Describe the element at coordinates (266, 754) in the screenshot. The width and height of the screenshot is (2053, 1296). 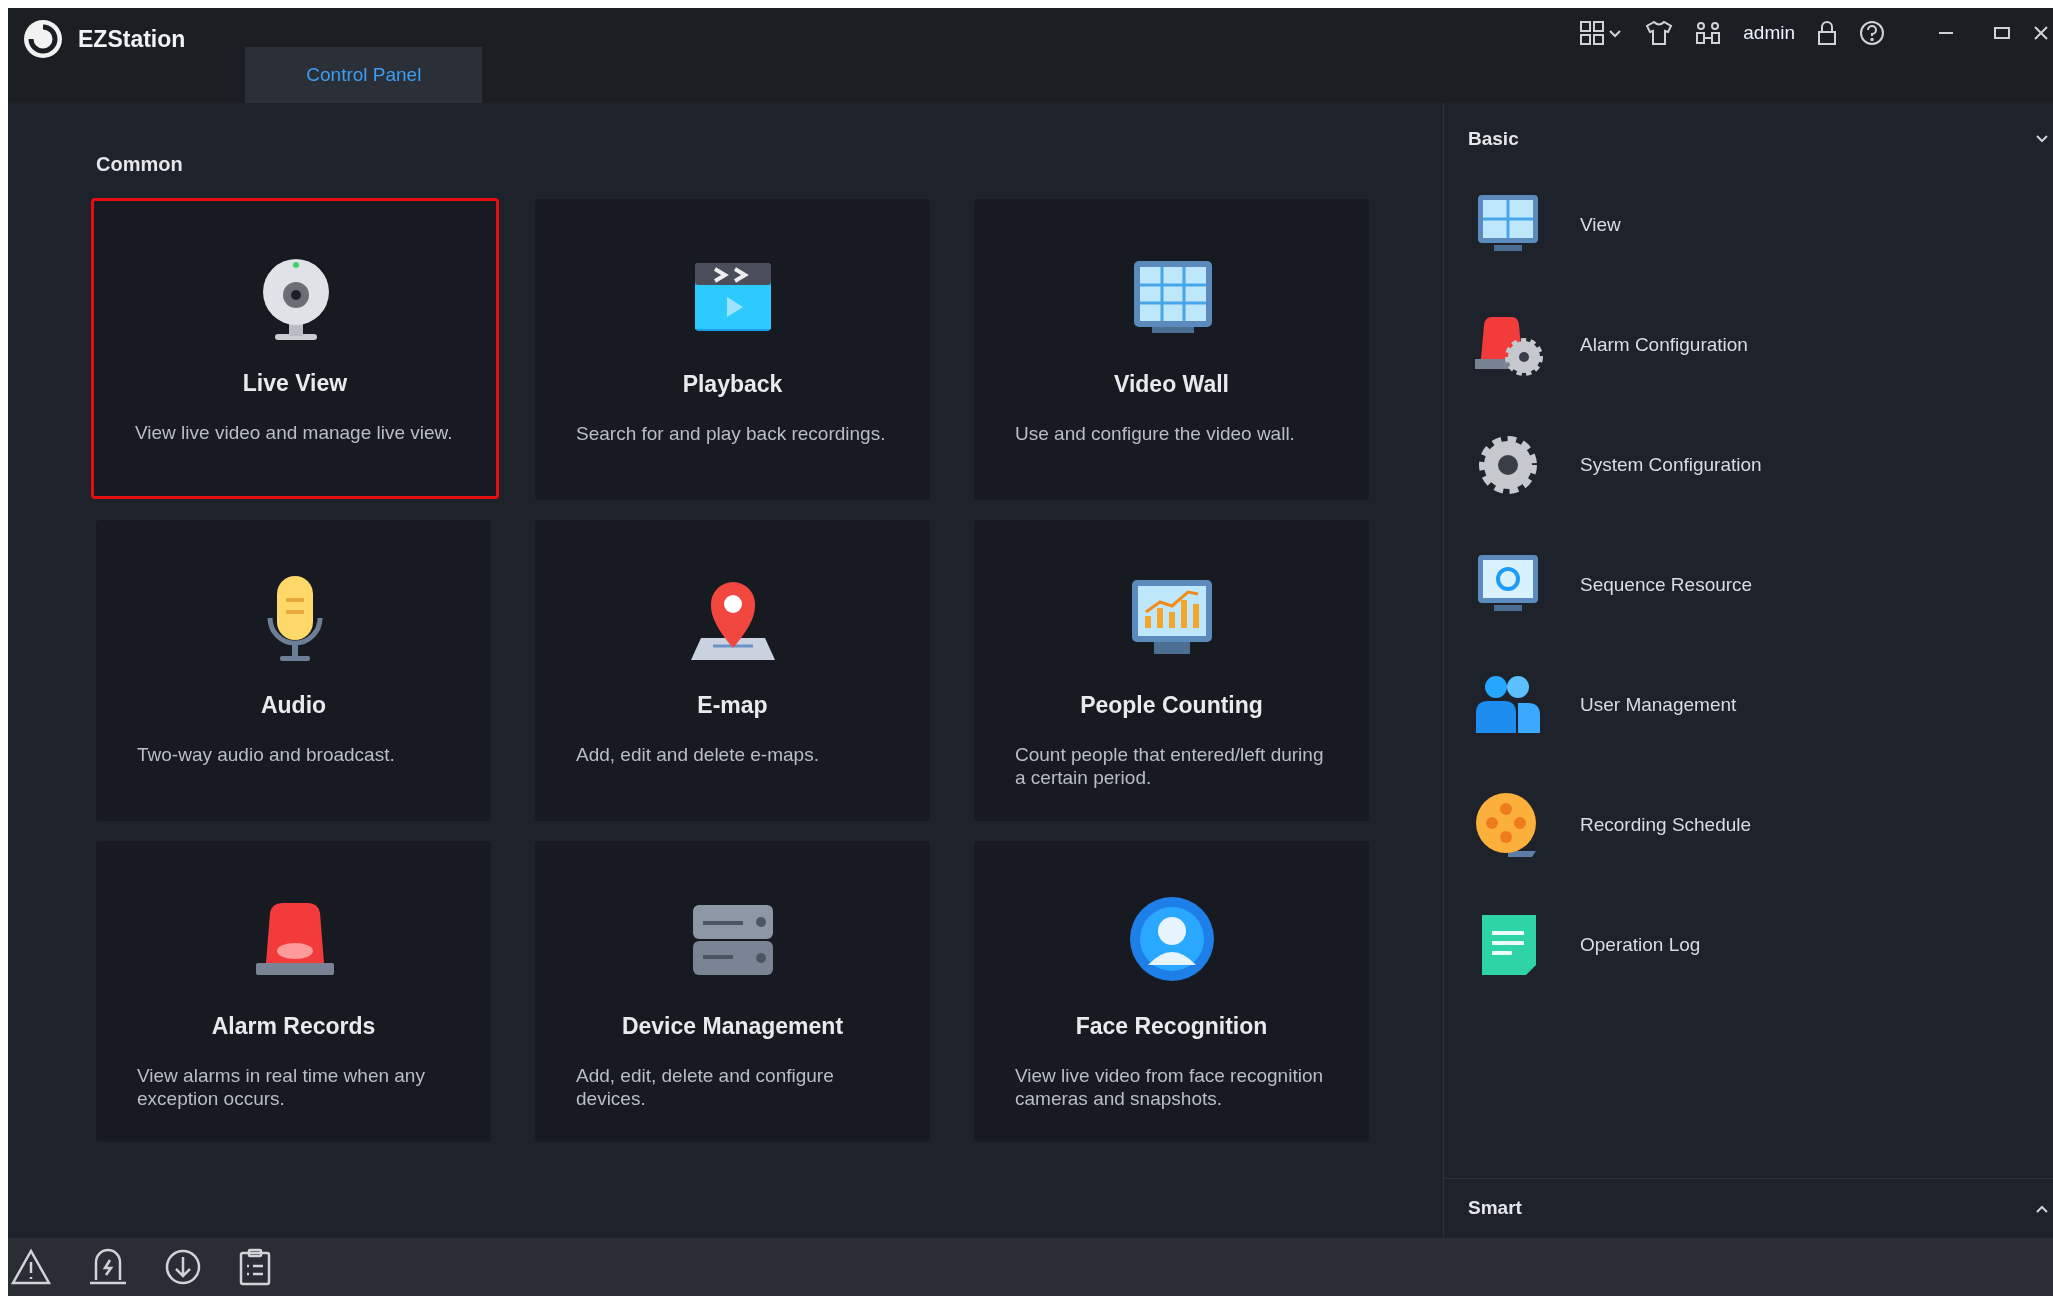
I see `card-description: Two-way audio and broadcast.` at that location.